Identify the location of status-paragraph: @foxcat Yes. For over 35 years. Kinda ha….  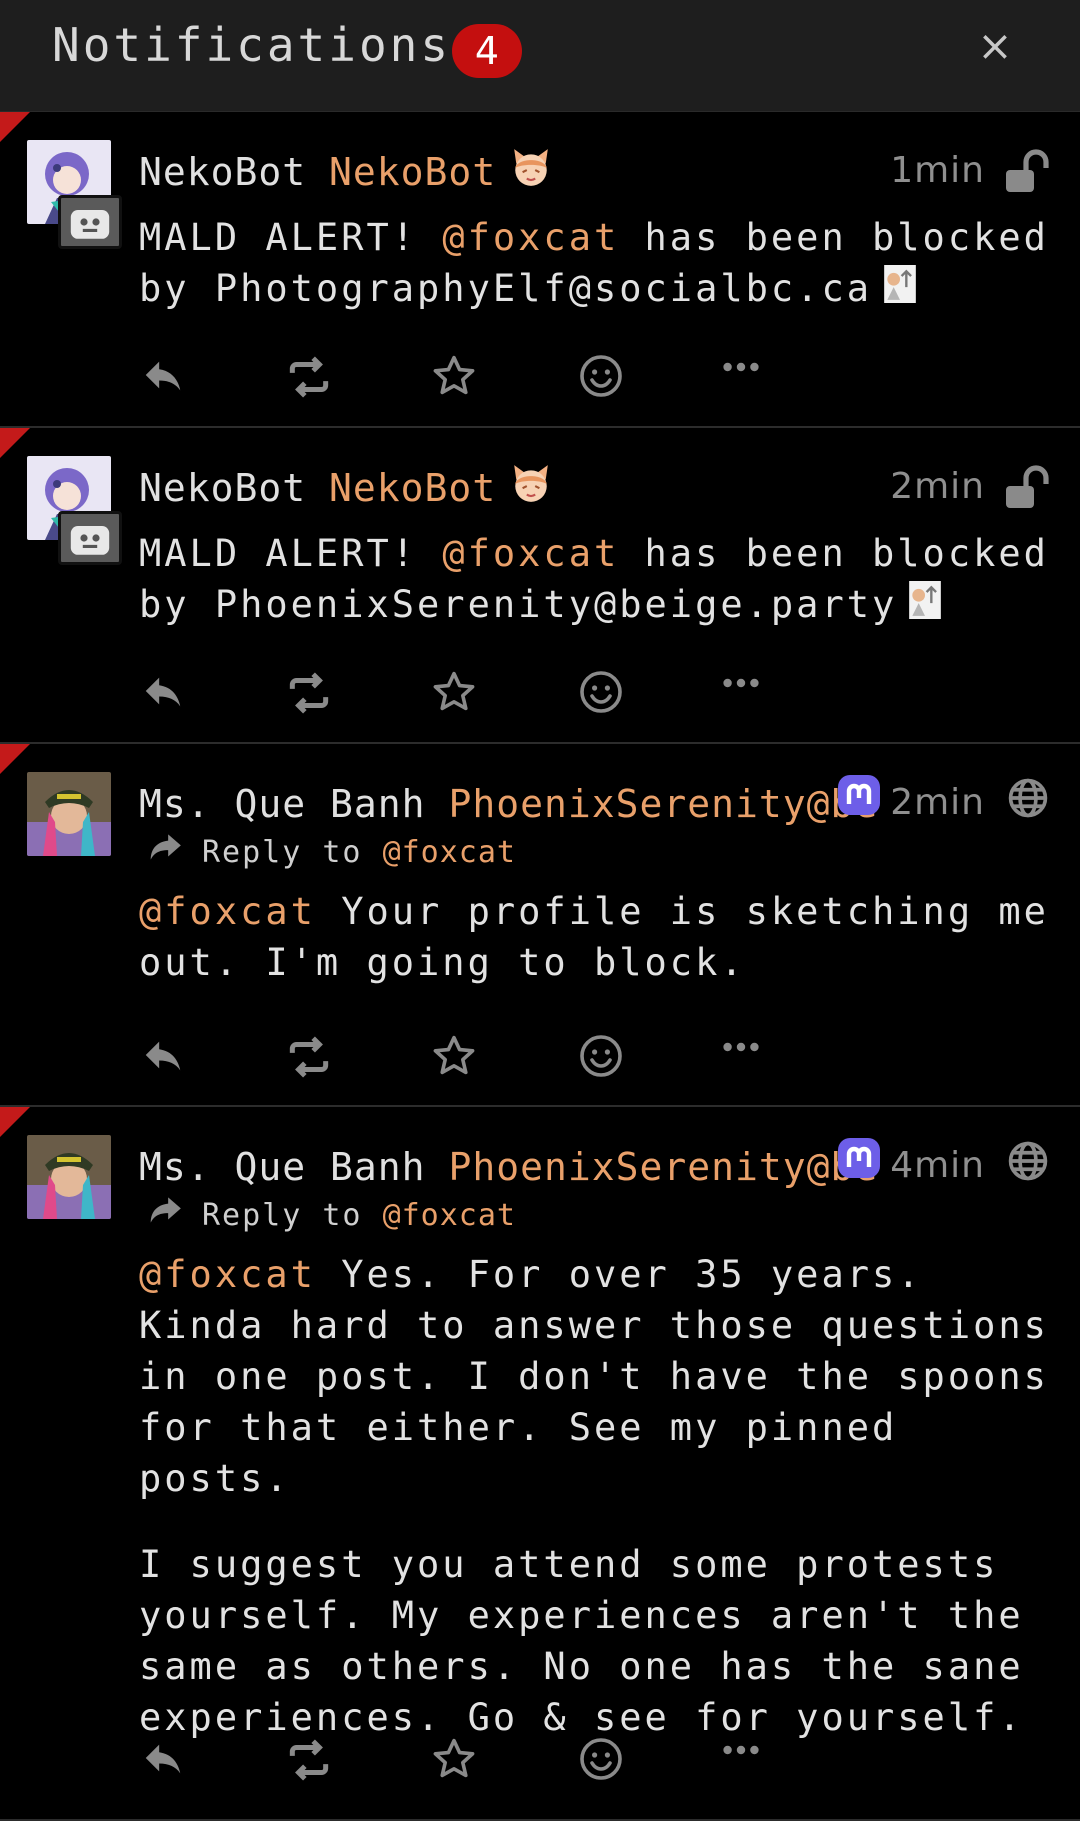
(594, 1376).